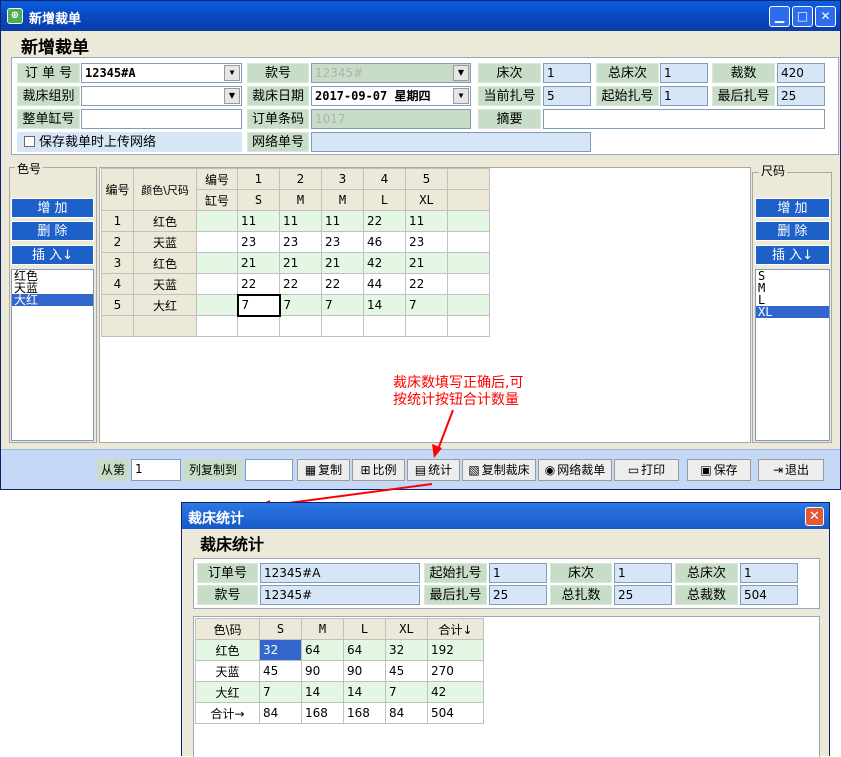 The height and width of the screenshot is (757, 841). What do you see at coordinates (581, 573) in the screenshot?
I see `stats-bed-label: 床次` at bounding box center [581, 573].